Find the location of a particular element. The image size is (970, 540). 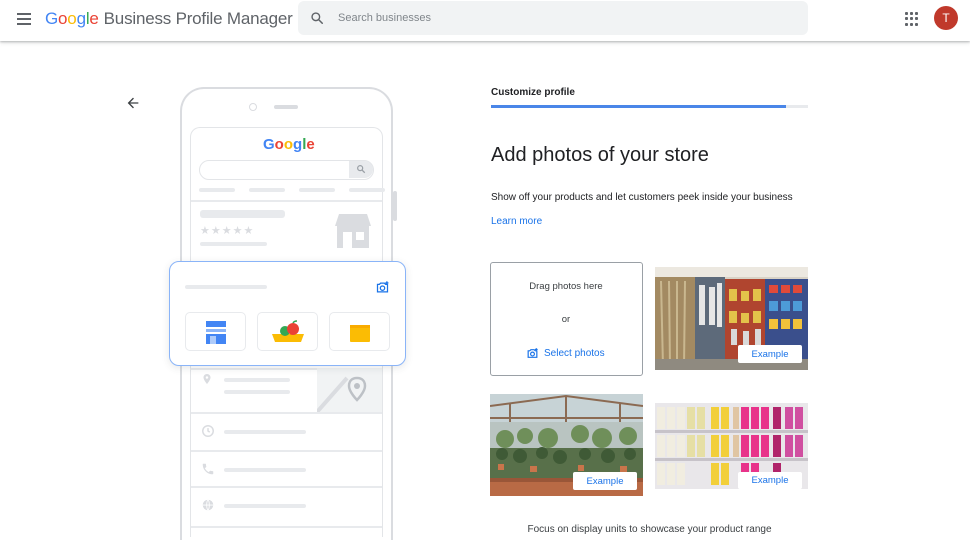

select-photos-button: Select photos is located at coordinates (565, 353).